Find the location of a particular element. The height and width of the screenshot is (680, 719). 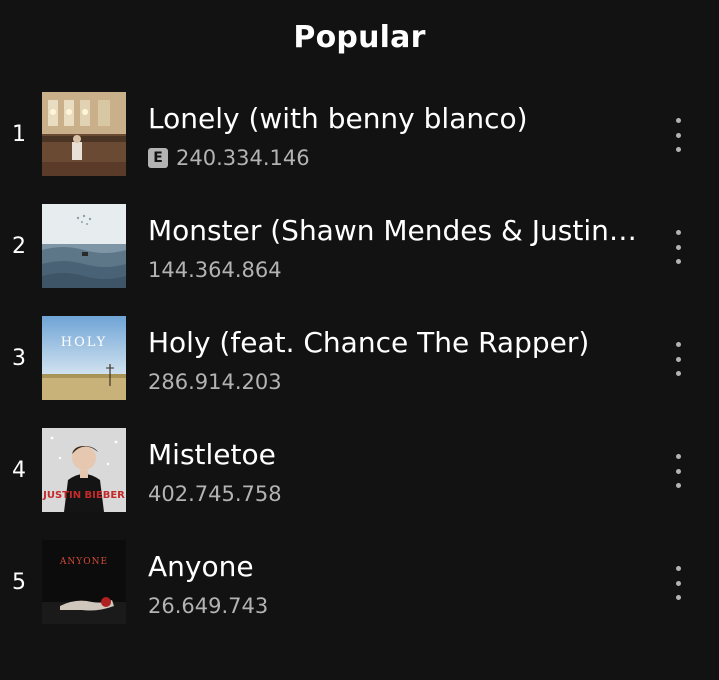

track-title: Anyone is located at coordinates (201, 566).